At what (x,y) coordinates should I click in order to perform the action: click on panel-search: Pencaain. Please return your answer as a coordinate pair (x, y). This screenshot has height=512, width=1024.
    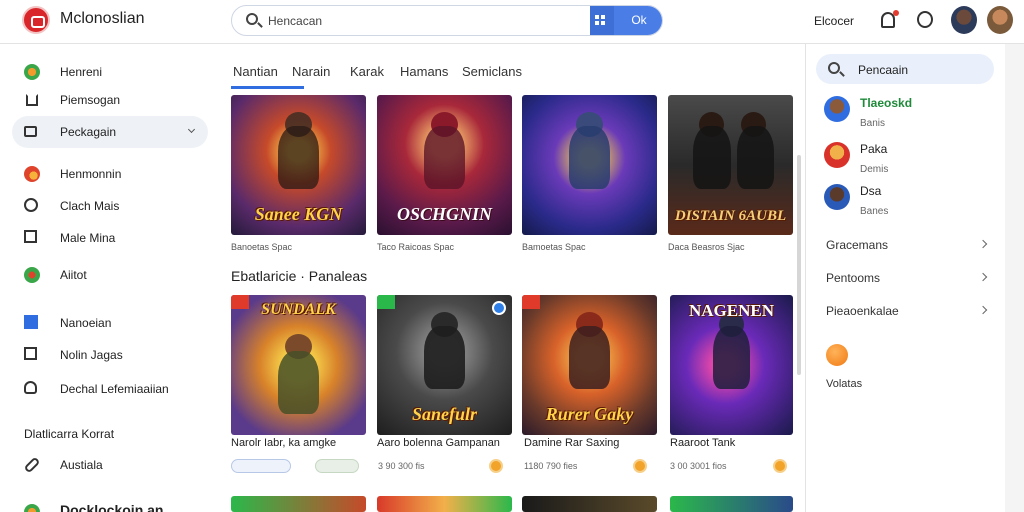
    Looking at the image, I should click on (905, 69).